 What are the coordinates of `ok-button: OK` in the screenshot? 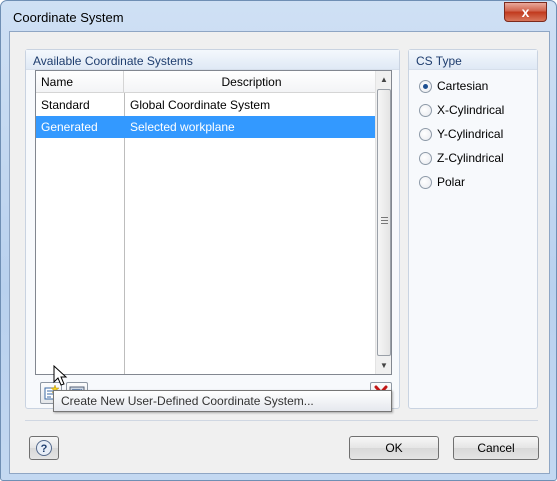 It's located at (394, 448).